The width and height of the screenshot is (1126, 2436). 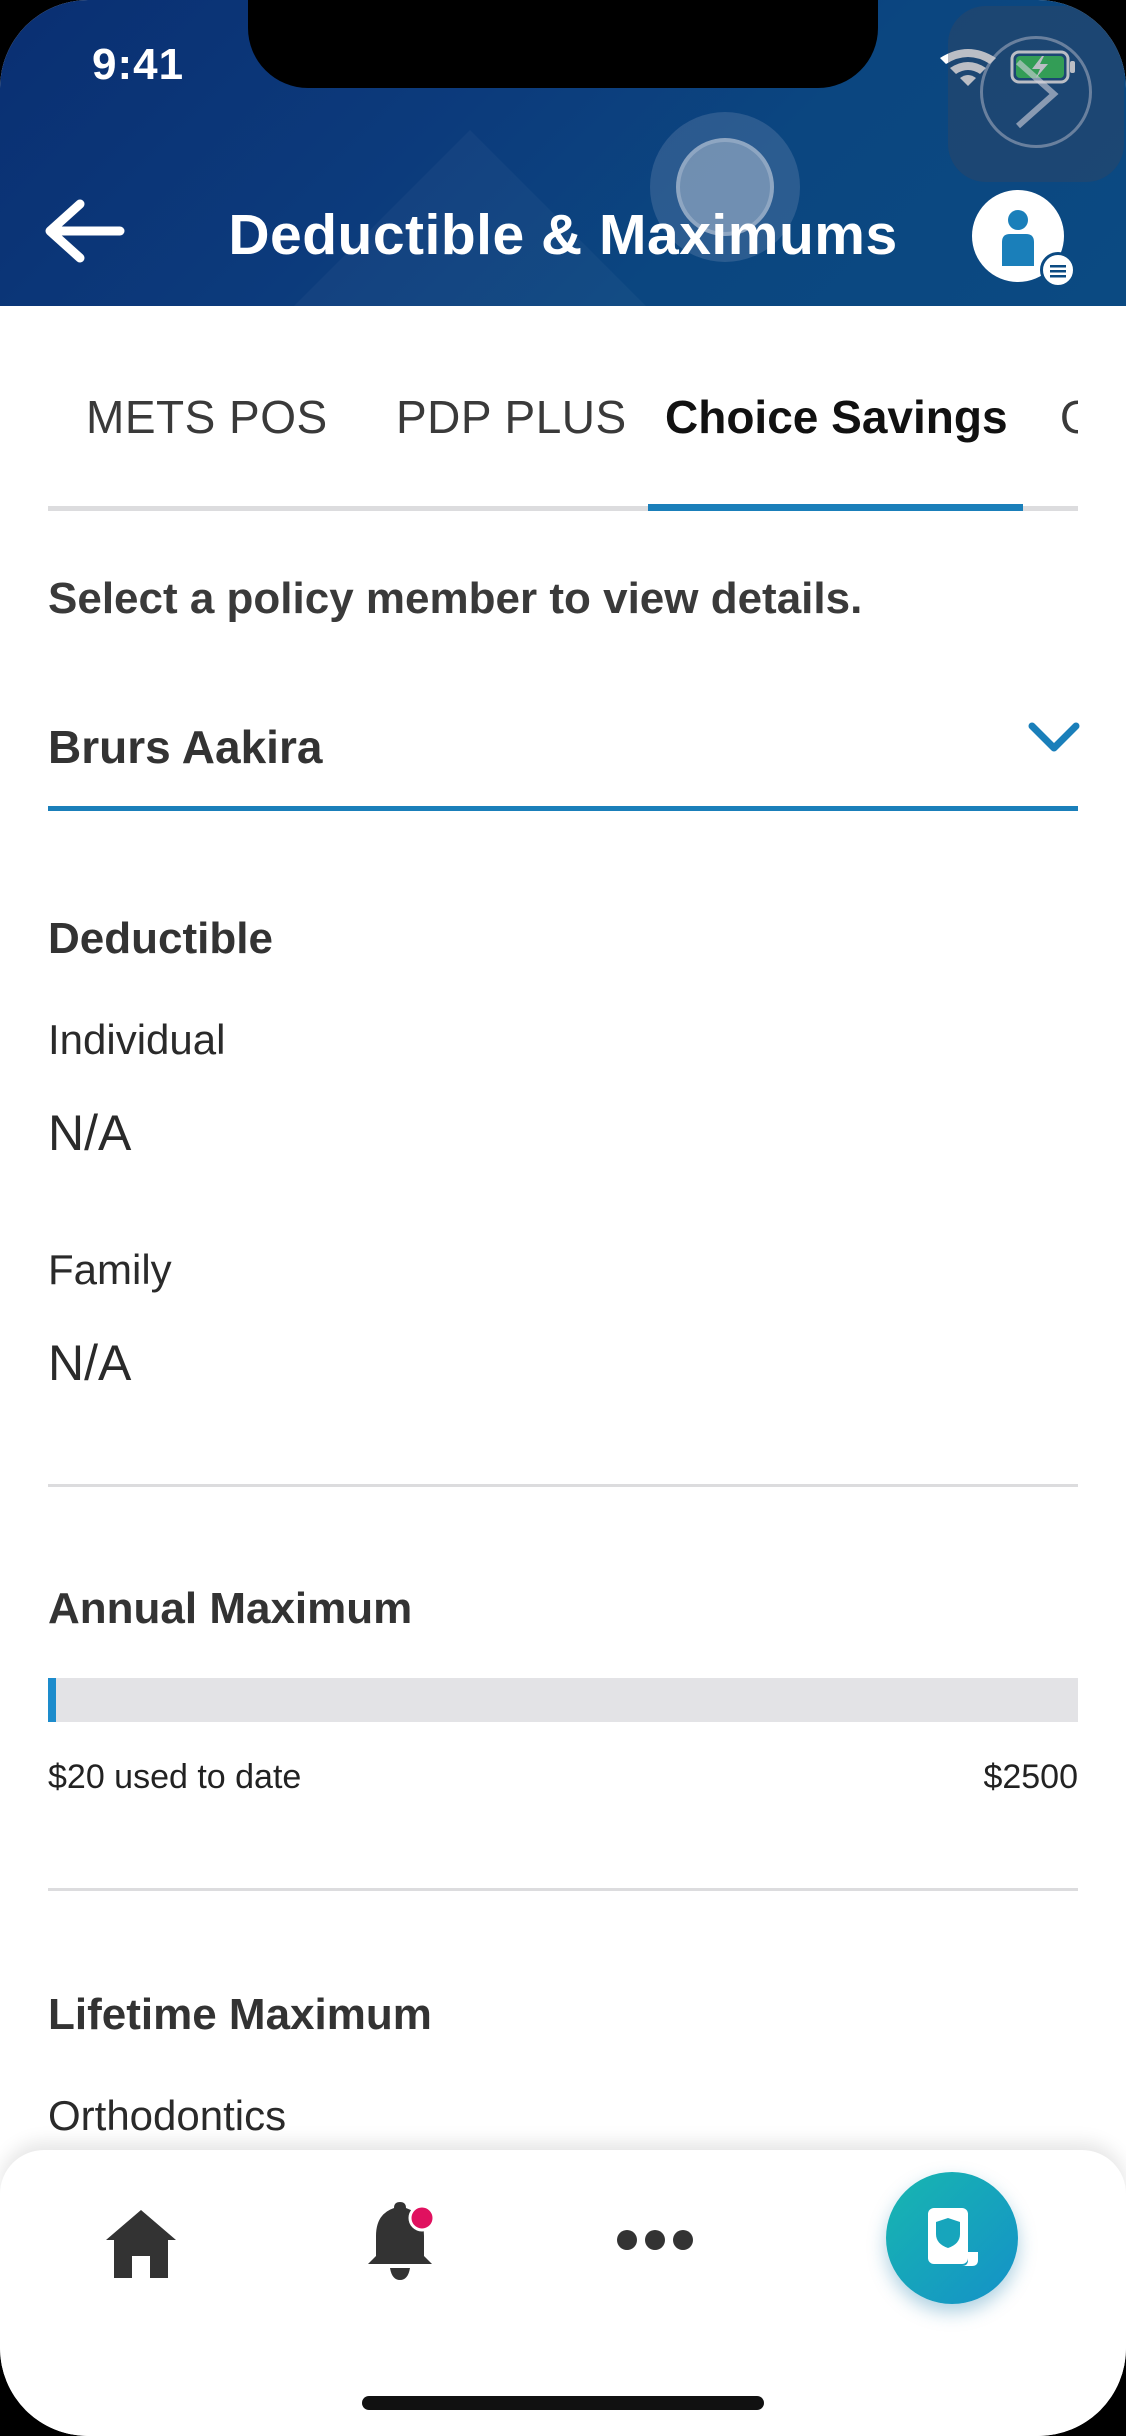 What do you see at coordinates (240, 2014) in the screenshot?
I see `lifetime-maximum-heading: Lifetime Maximum` at bounding box center [240, 2014].